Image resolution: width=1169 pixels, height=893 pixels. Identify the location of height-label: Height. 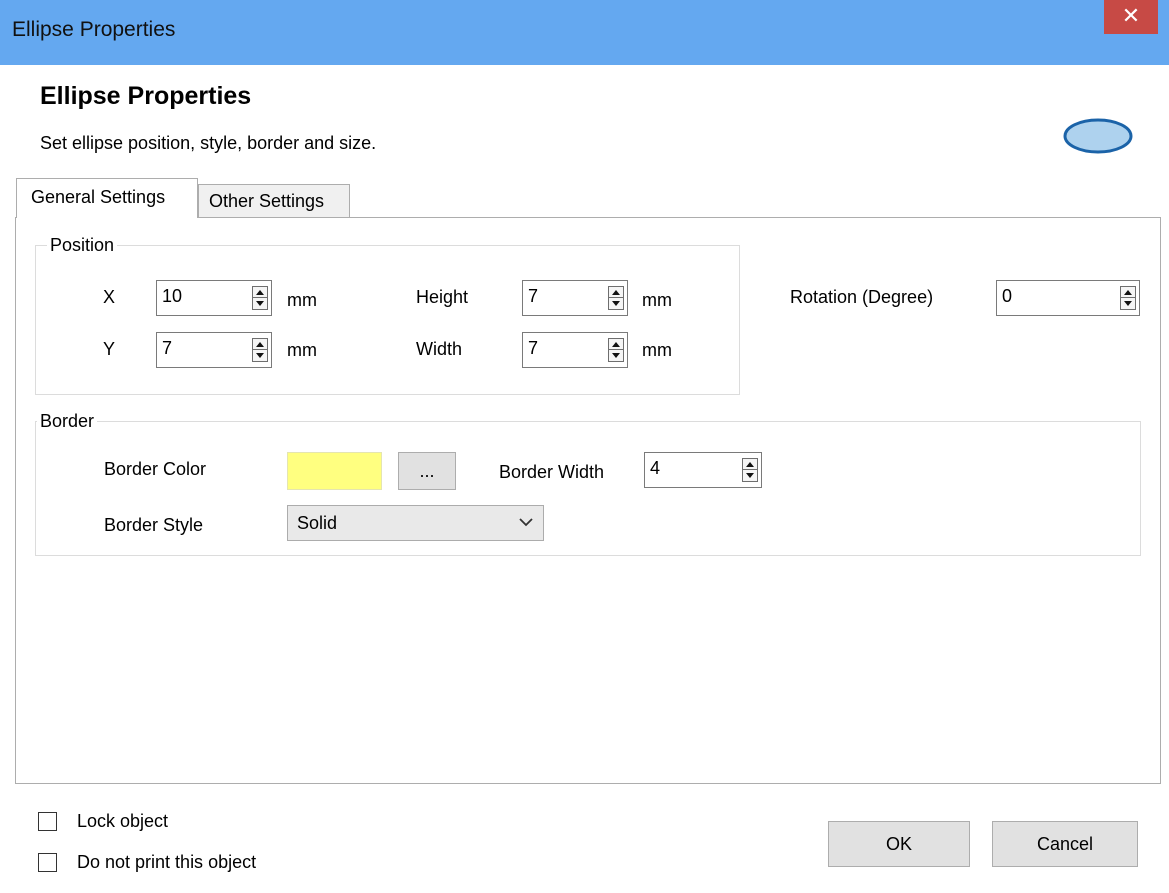
(442, 297).